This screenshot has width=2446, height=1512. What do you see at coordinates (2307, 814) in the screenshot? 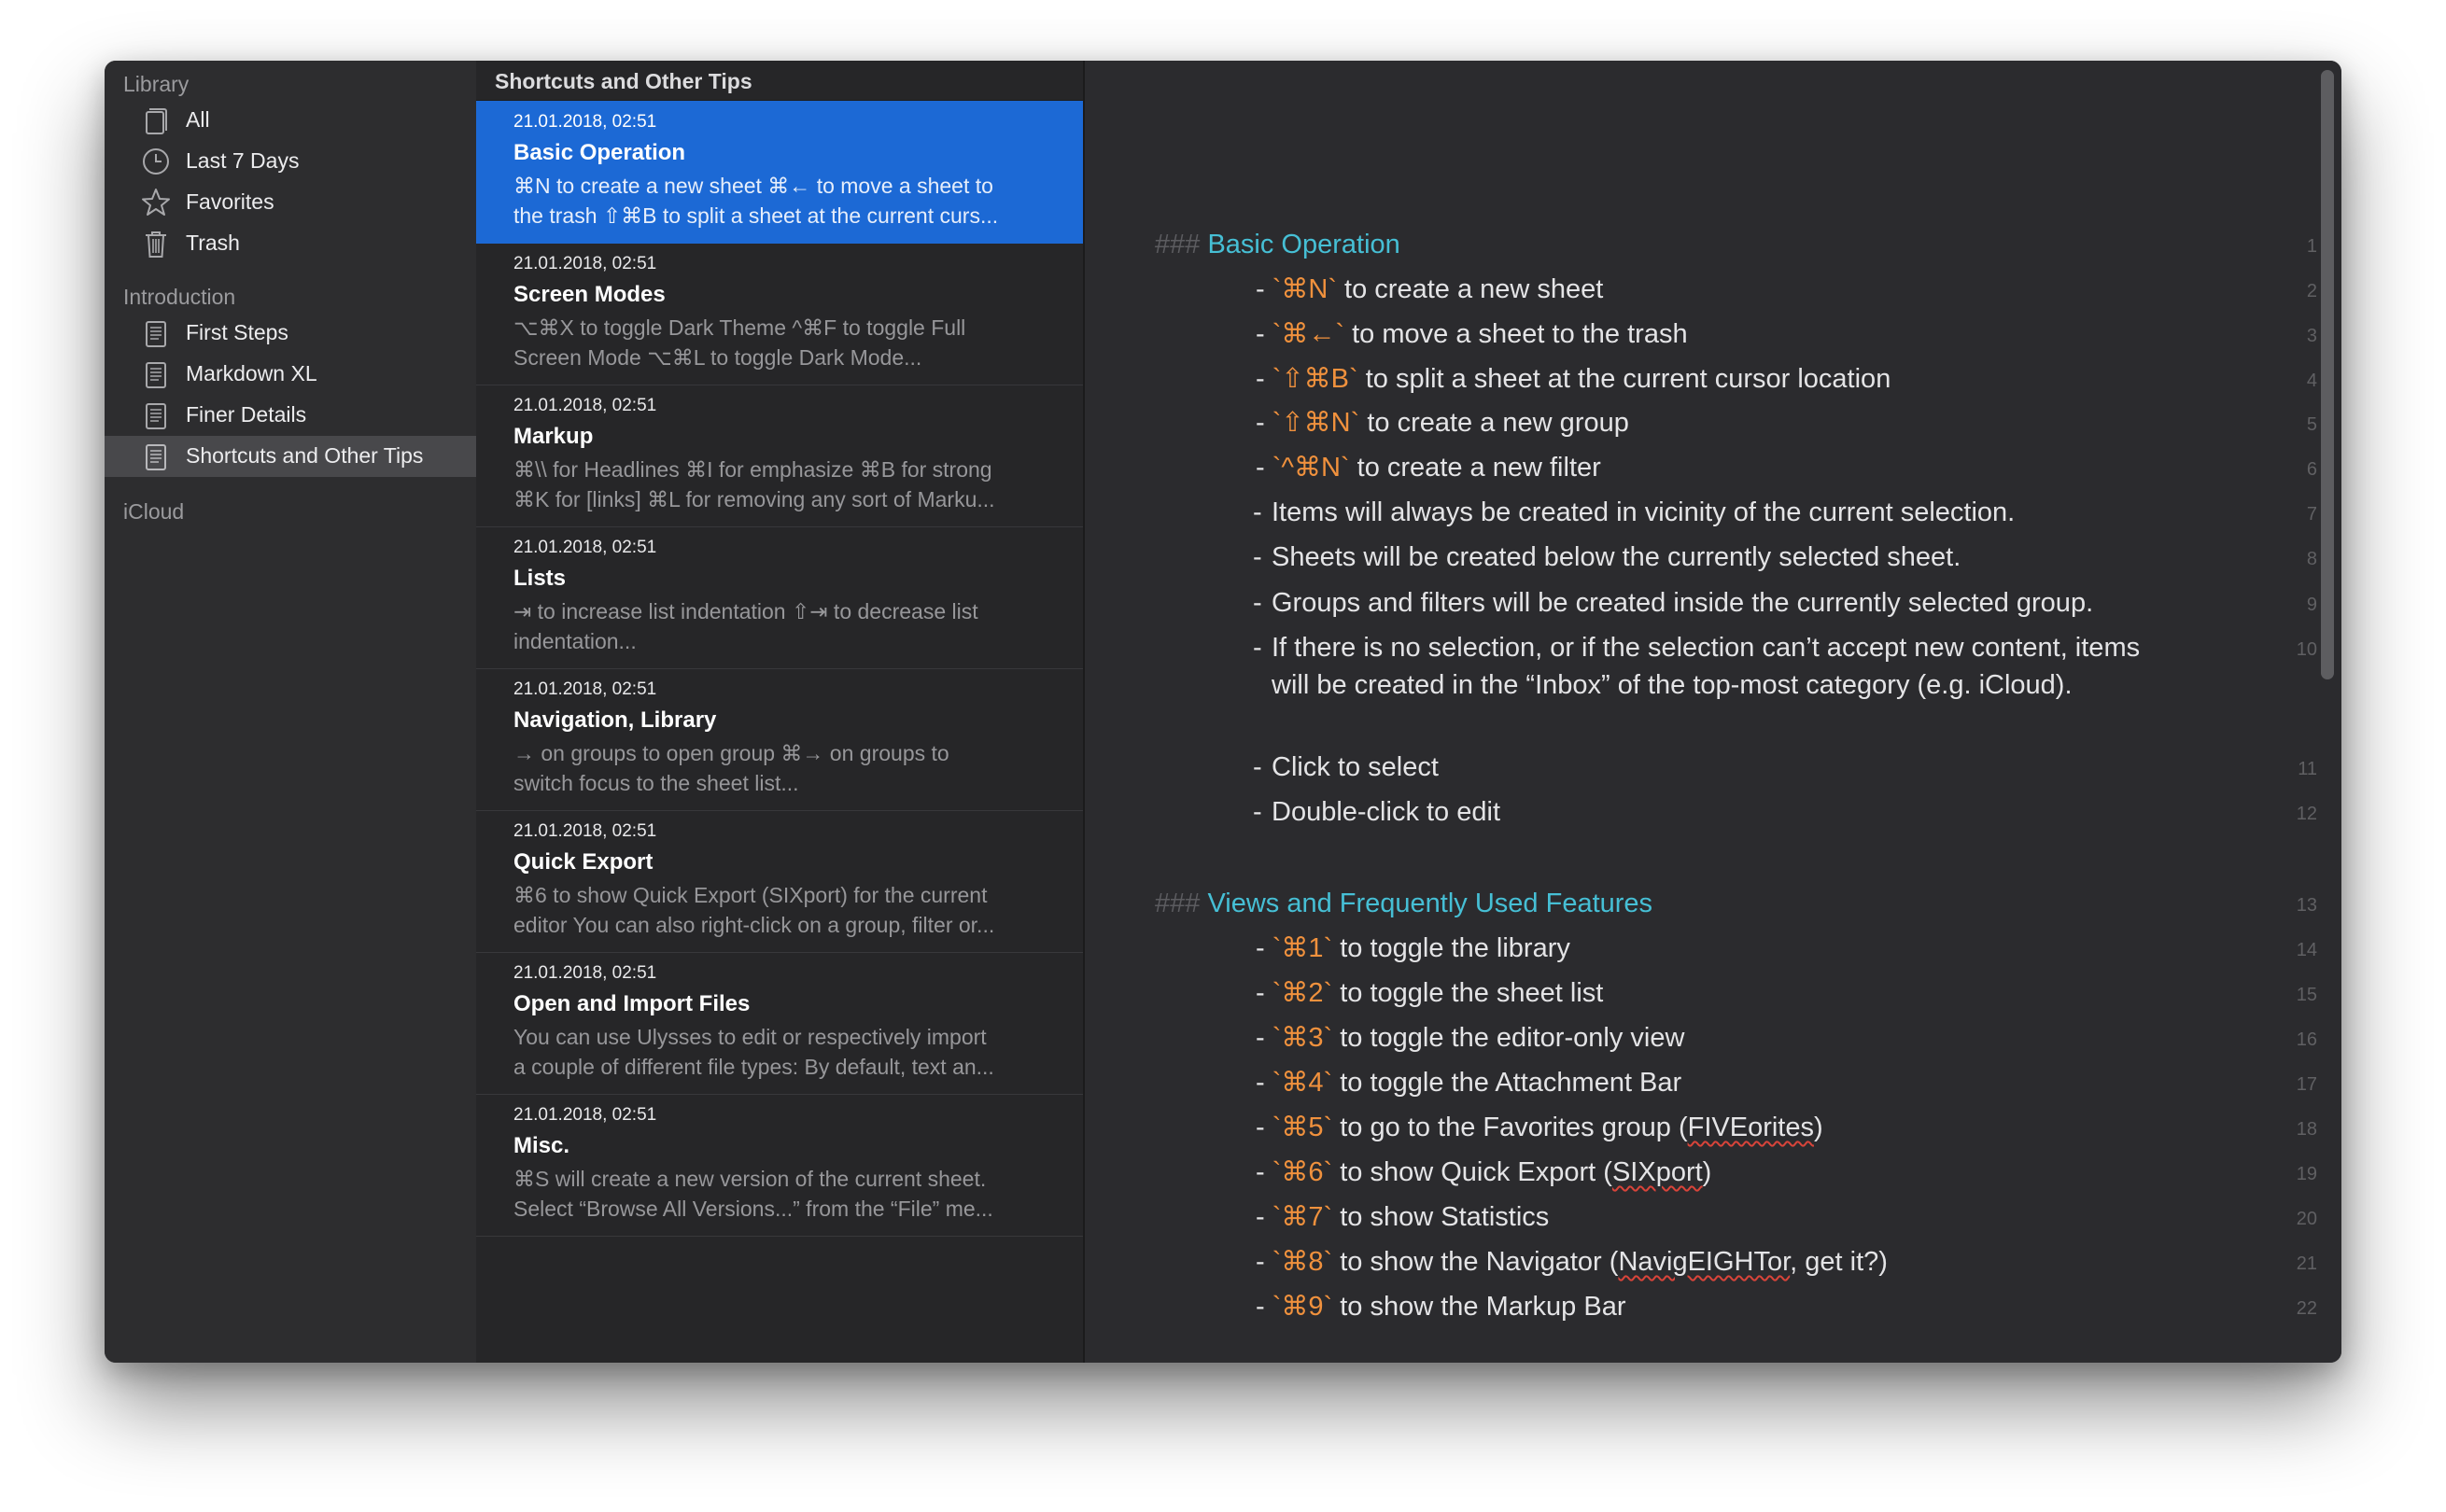
I see `line-number: 12` at bounding box center [2307, 814].